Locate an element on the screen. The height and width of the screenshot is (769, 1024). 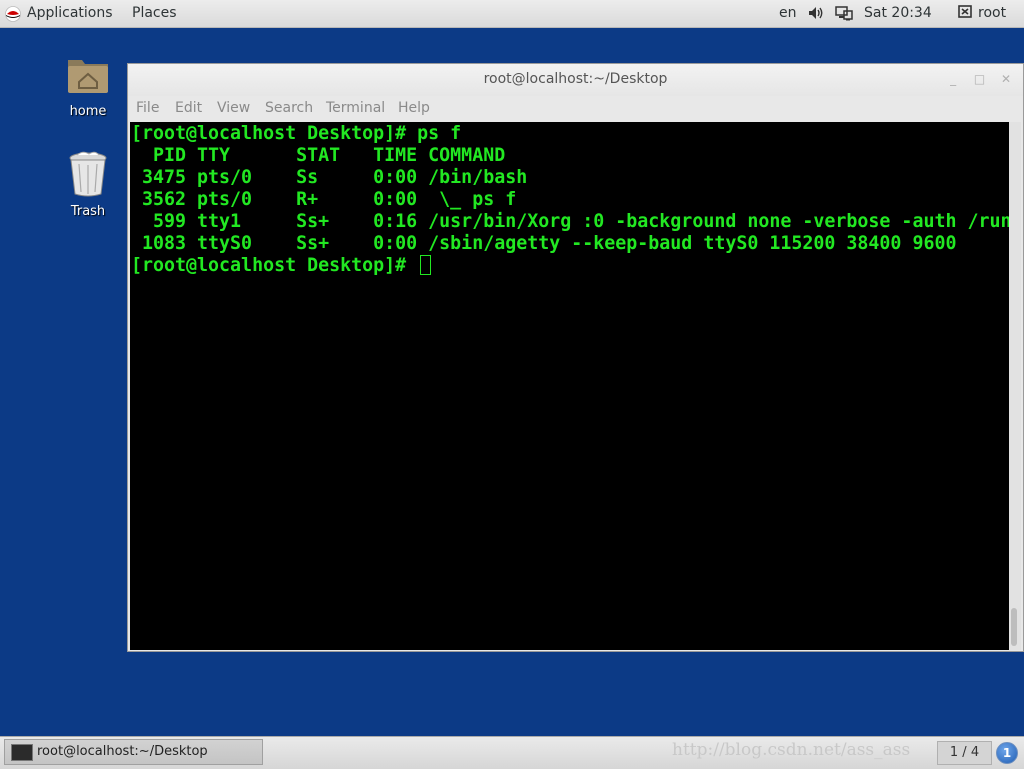
home-folder-icon is located at coordinates (88, 76).